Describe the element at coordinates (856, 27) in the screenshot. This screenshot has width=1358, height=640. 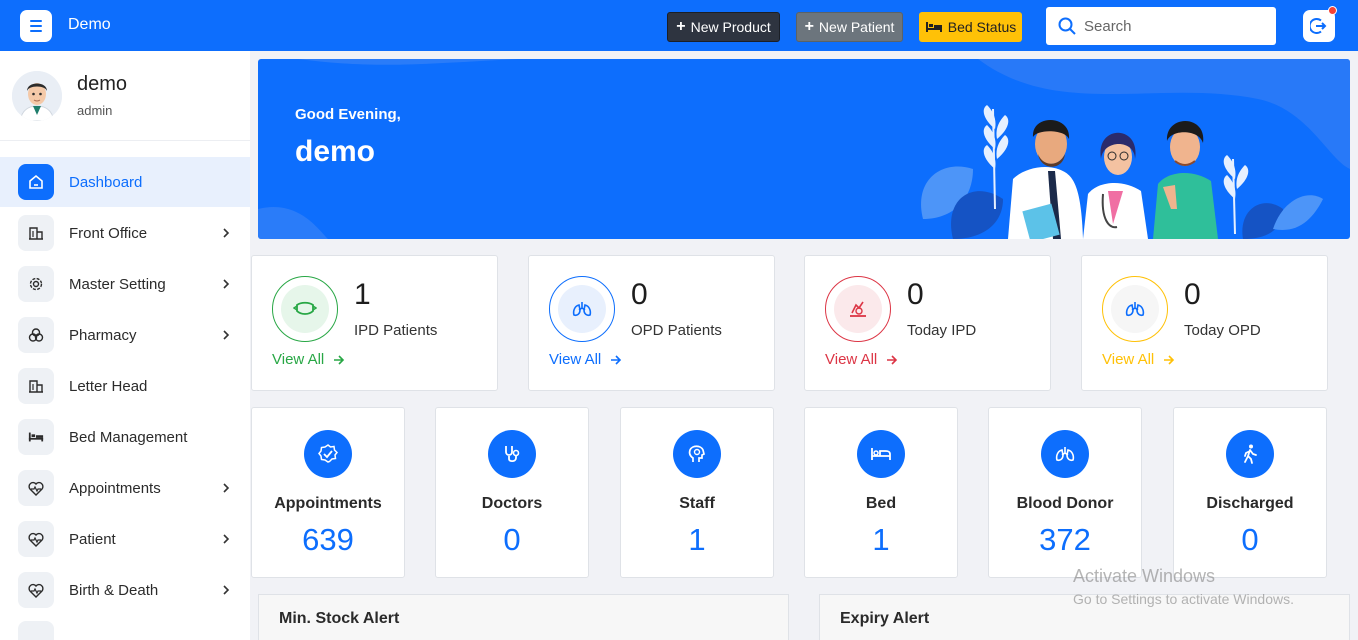
I see `new-patient-label: New Patient` at that location.